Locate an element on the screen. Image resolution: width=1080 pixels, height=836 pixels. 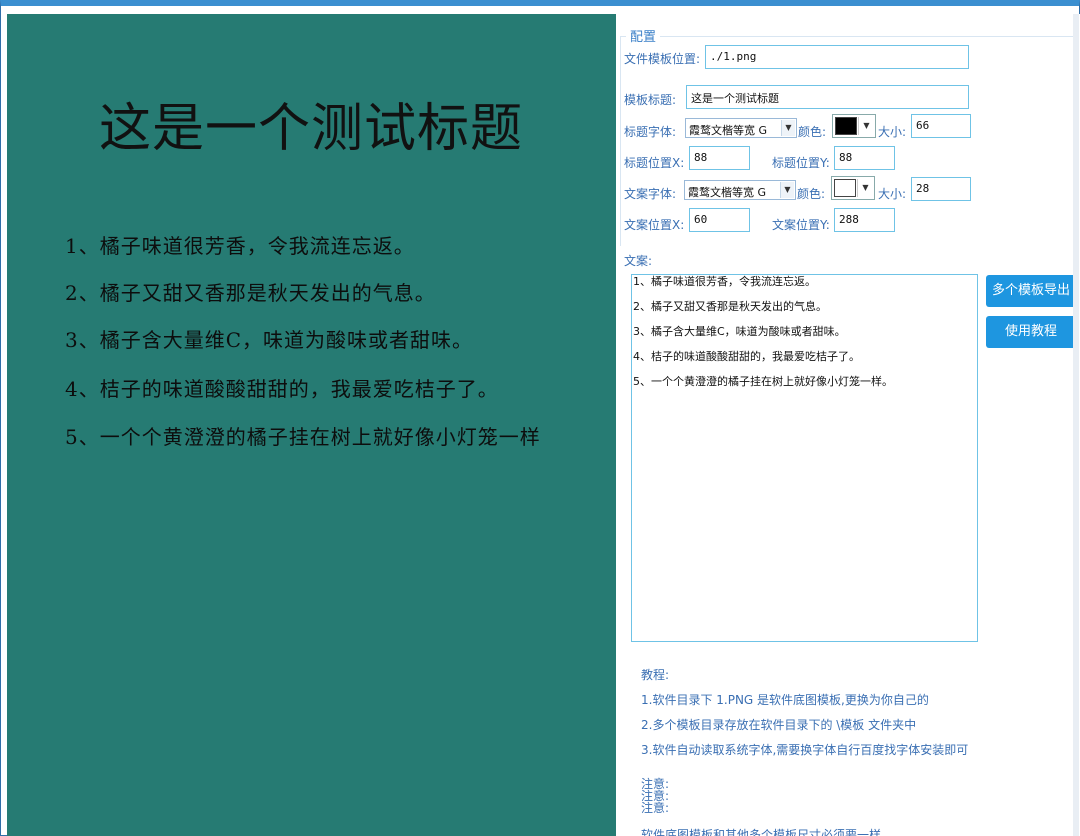
tutorial-button: 使用教程 is located at coordinates (1031, 332).